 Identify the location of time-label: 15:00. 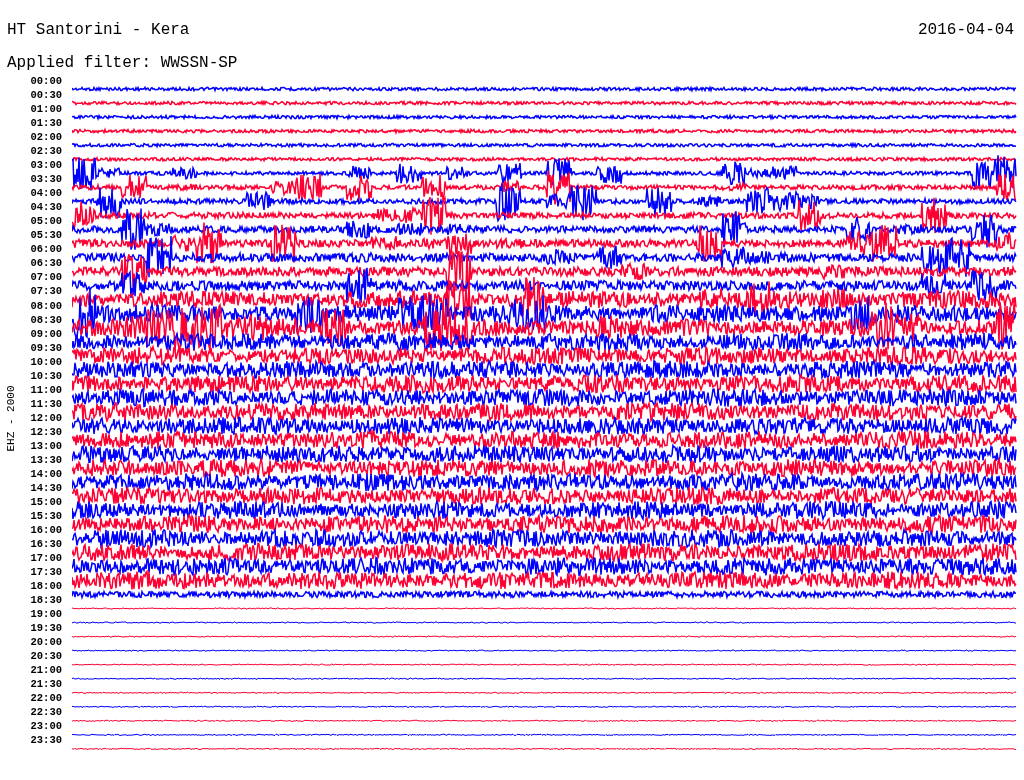
(45, 501).